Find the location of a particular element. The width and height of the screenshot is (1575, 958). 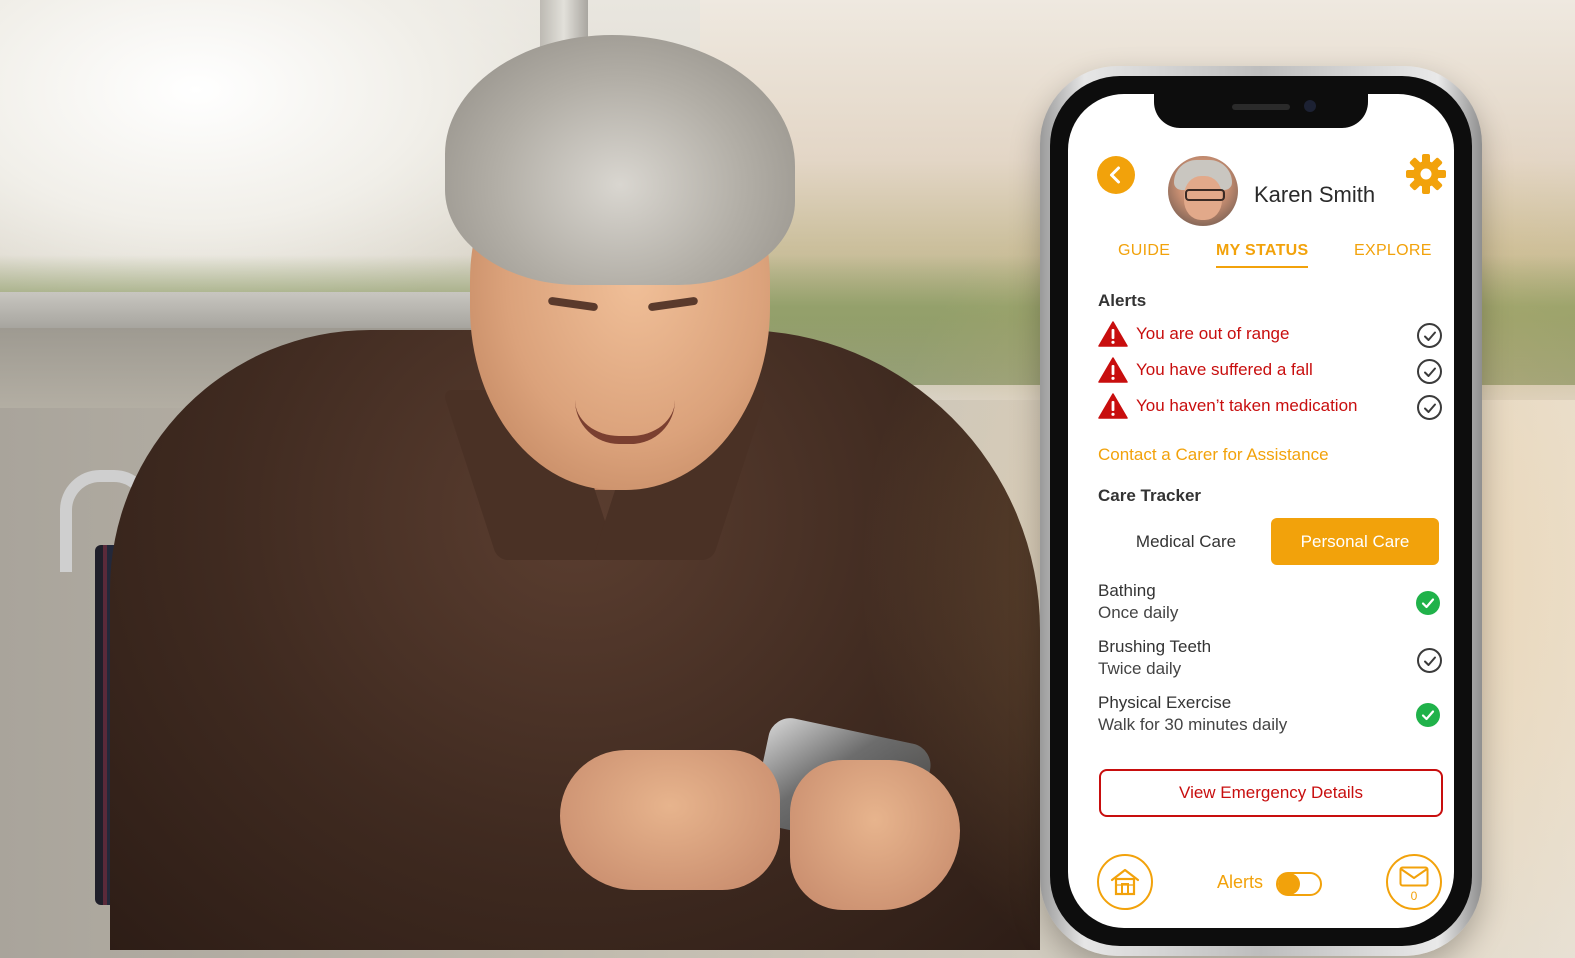

alert-item: You are out of range is located at coordinates (1263, 335).